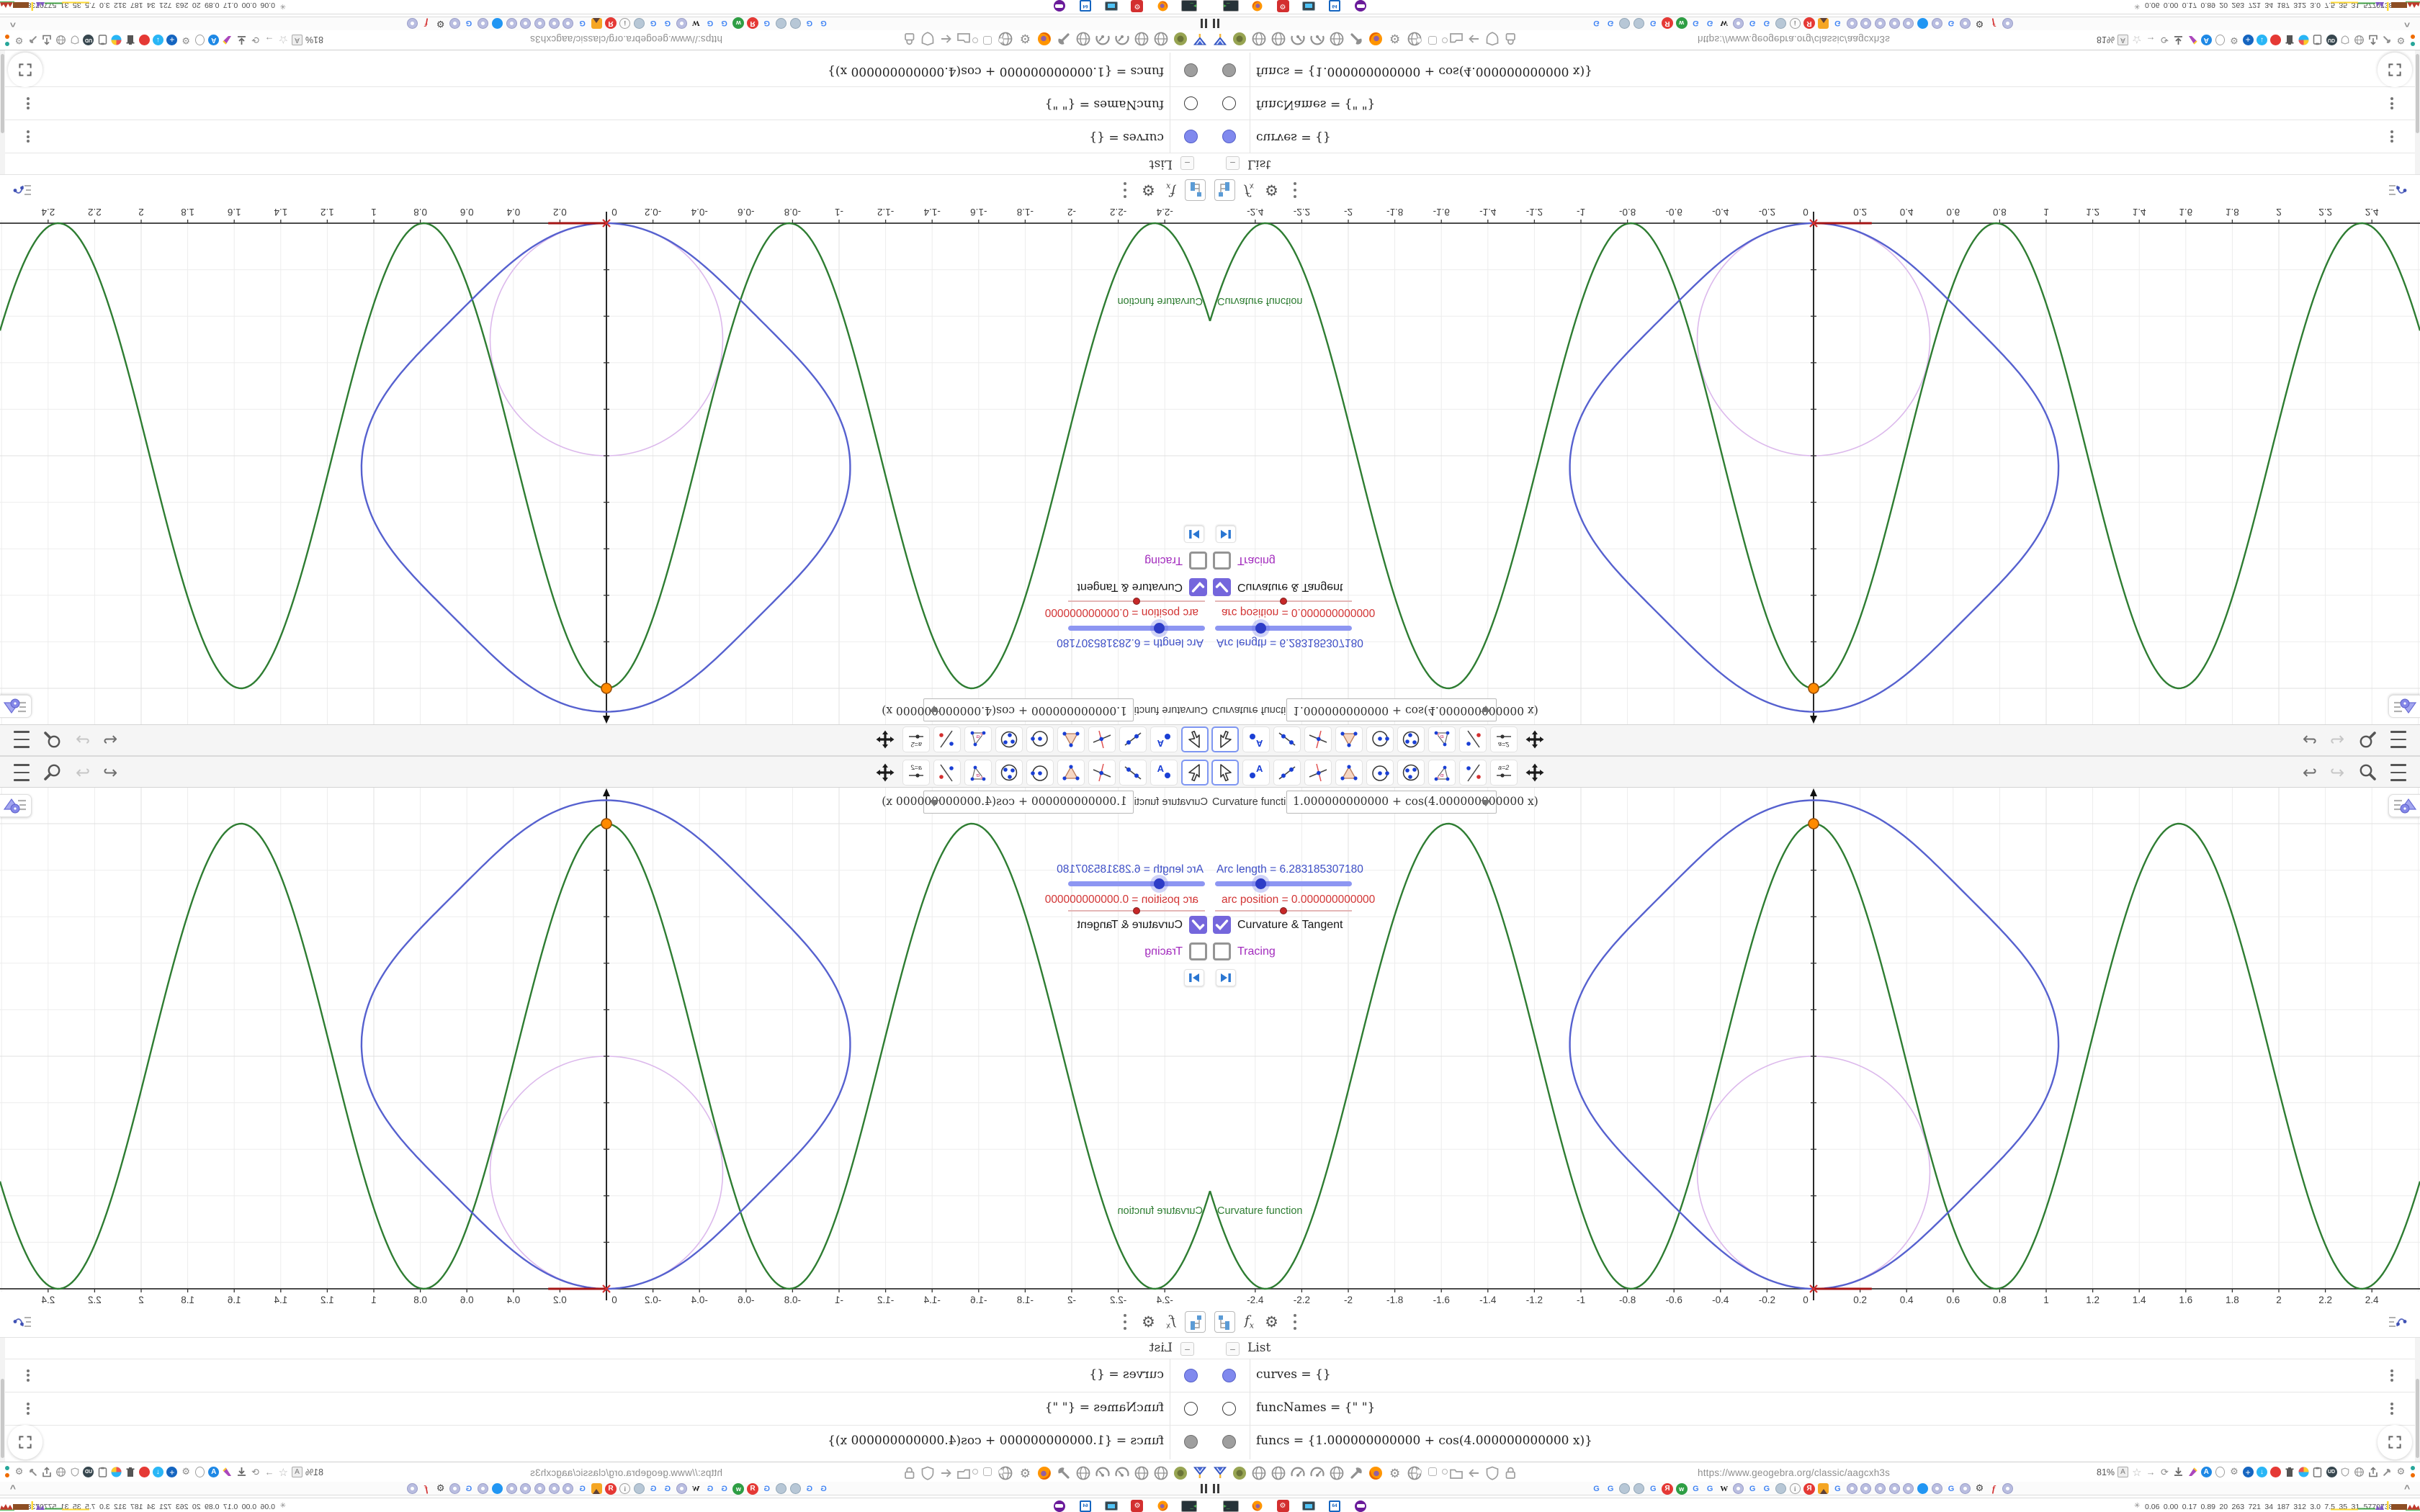 The width and height of the screenshot is (2420, 1512). What do you see at coordinates (2404, 805) in the screenshot?
I see `algebra-panel-handle` at bounding box center [2404, 805].